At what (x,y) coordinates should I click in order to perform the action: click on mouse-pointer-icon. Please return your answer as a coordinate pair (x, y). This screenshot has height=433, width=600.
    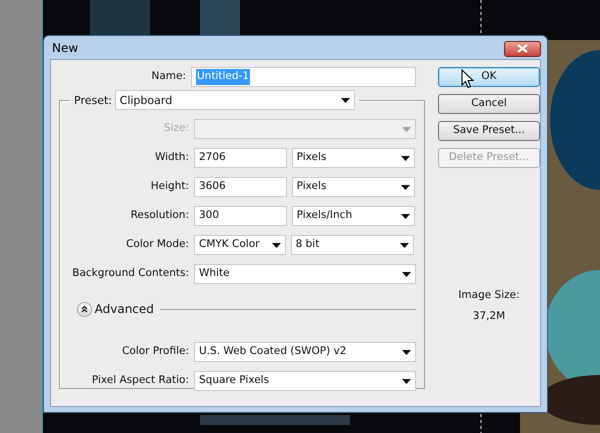
    Looking at the image, I should click on (467, 79).